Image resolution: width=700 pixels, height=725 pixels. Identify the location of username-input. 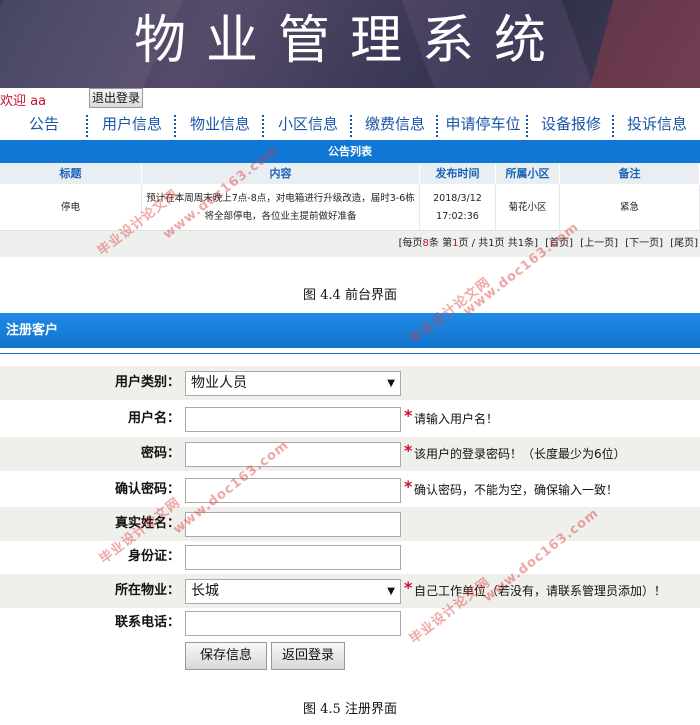
(293, 419).